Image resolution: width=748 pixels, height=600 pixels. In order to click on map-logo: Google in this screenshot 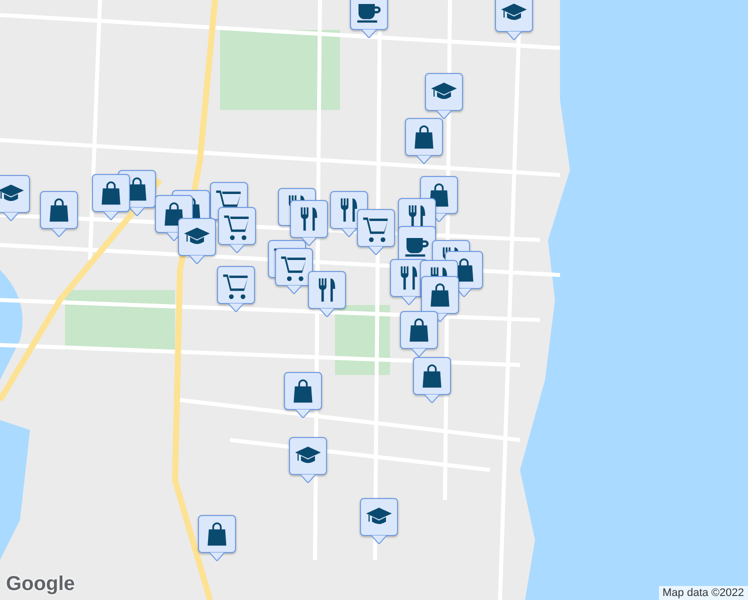, I will do `click(40, 584)`.